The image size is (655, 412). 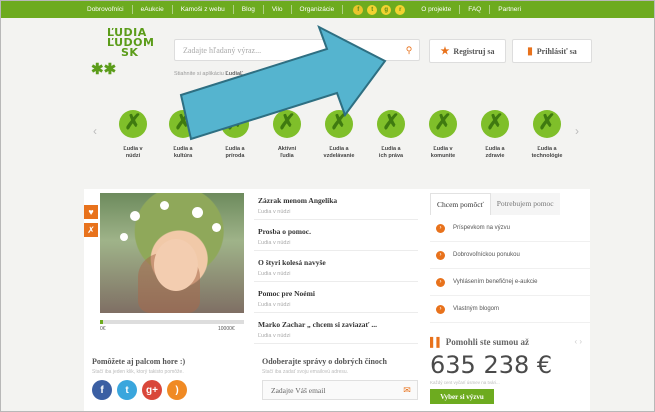 What do you see at coordinates (547, 133) in the screenshot?
I see `category-item: ✗ Ľudia a technológie` at bounding box center [547, 133].